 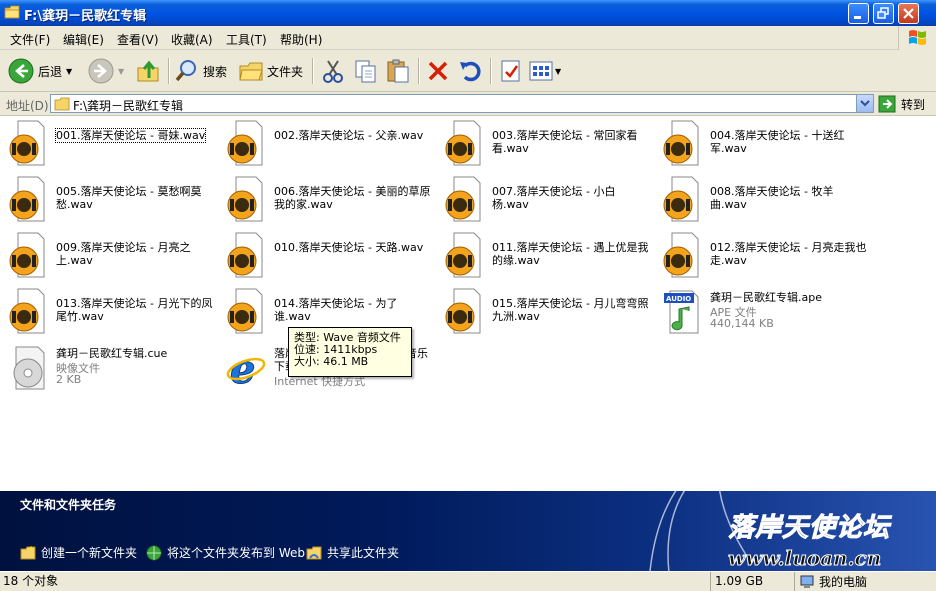 What do you see at coordinates (236, 553) in the screenshot?
I see `publish-web-label: 将这个文件夹发布到 Web` at bounding box center [236, 553].